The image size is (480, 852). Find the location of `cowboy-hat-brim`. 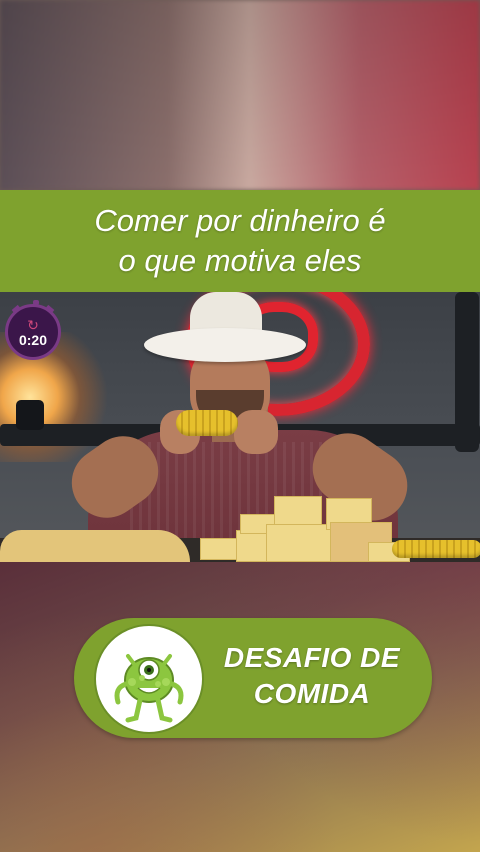

cowboy-hat-brim is located at coordinates (225, 345).